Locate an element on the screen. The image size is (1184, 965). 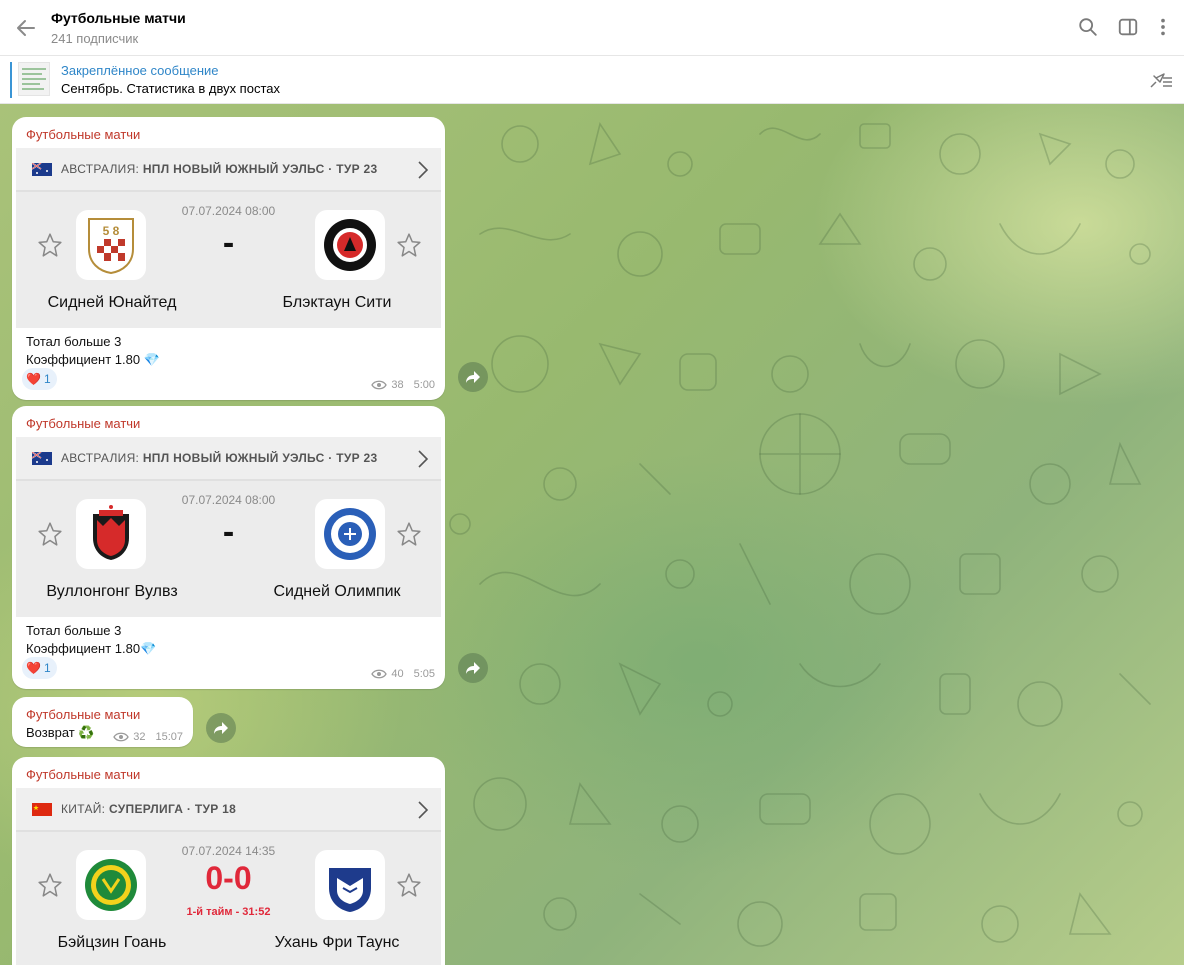
home-team-name: Бэйцзин Гоань is located at coordinates (112, 942).